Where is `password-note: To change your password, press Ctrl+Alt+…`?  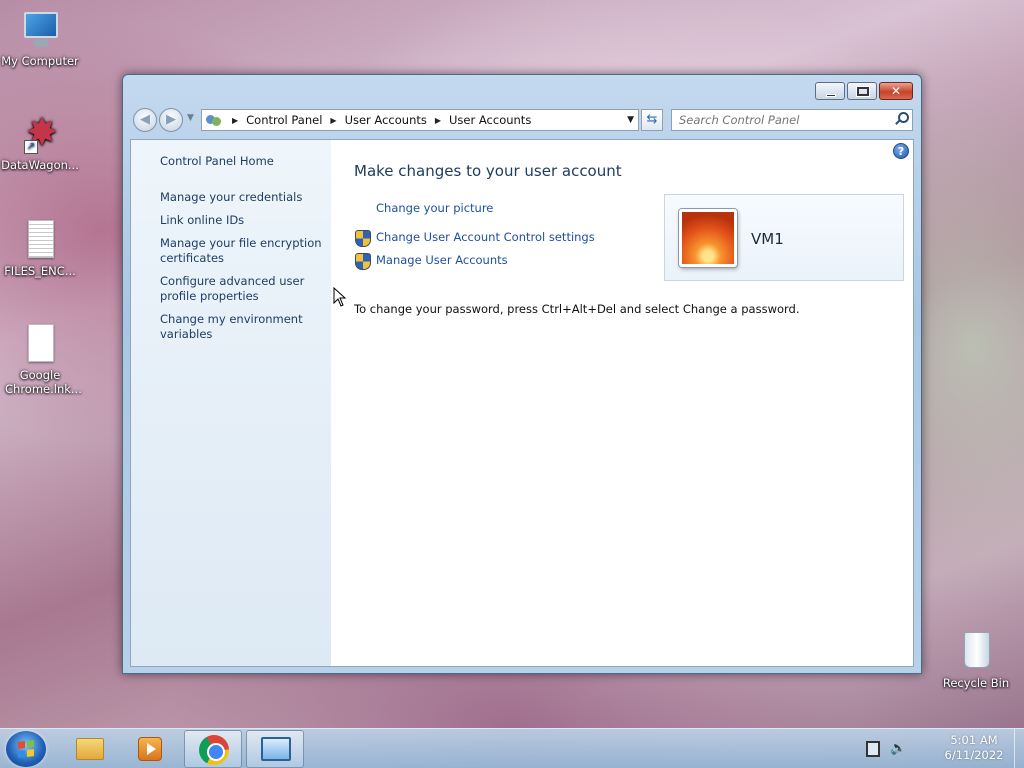
password-note: To change your password, press Ctrl+Alt+… is located at coordinates (577, 309).